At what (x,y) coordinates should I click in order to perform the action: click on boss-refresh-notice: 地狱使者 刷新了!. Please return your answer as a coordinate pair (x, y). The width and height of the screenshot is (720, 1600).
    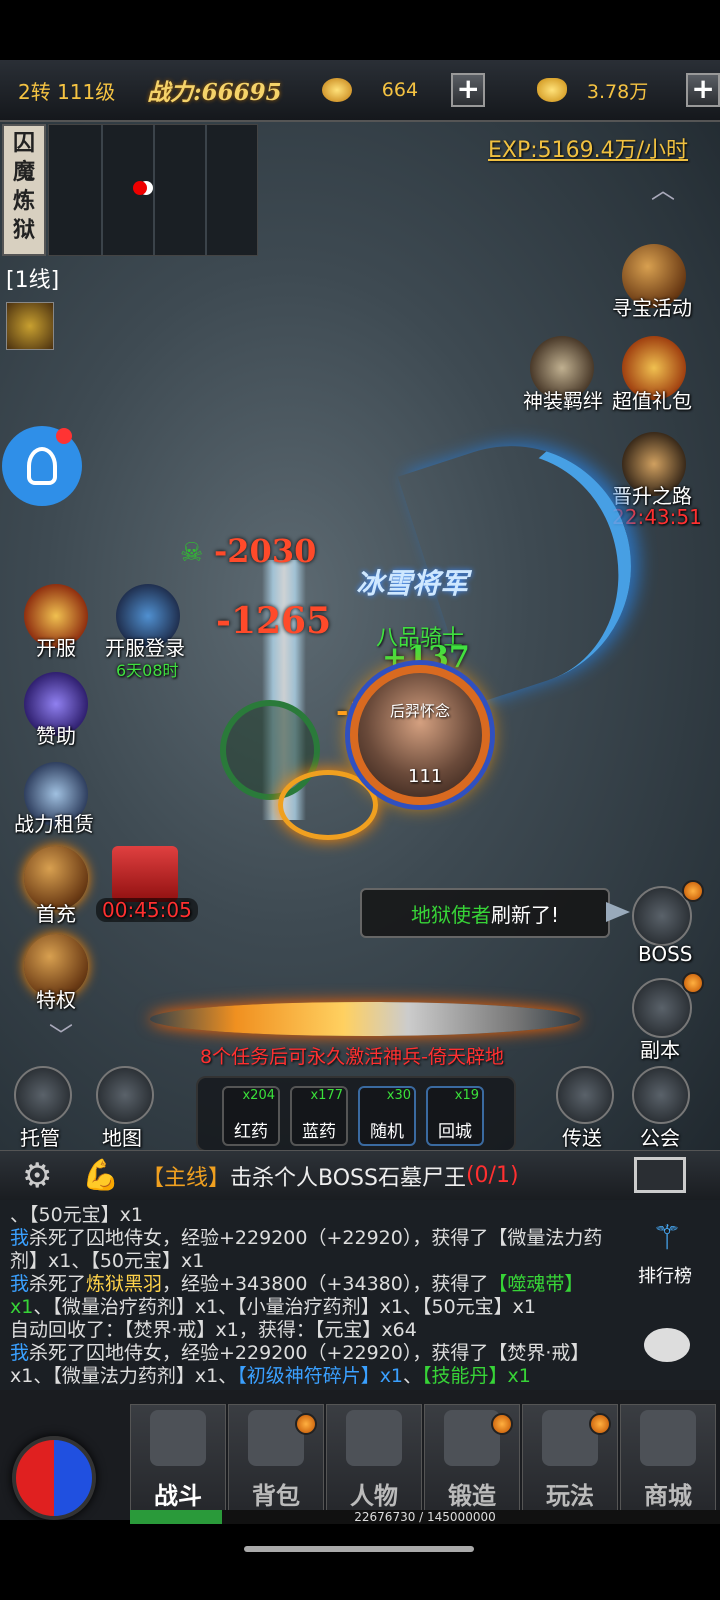
    Looking at the image, I should click on (485, 913).